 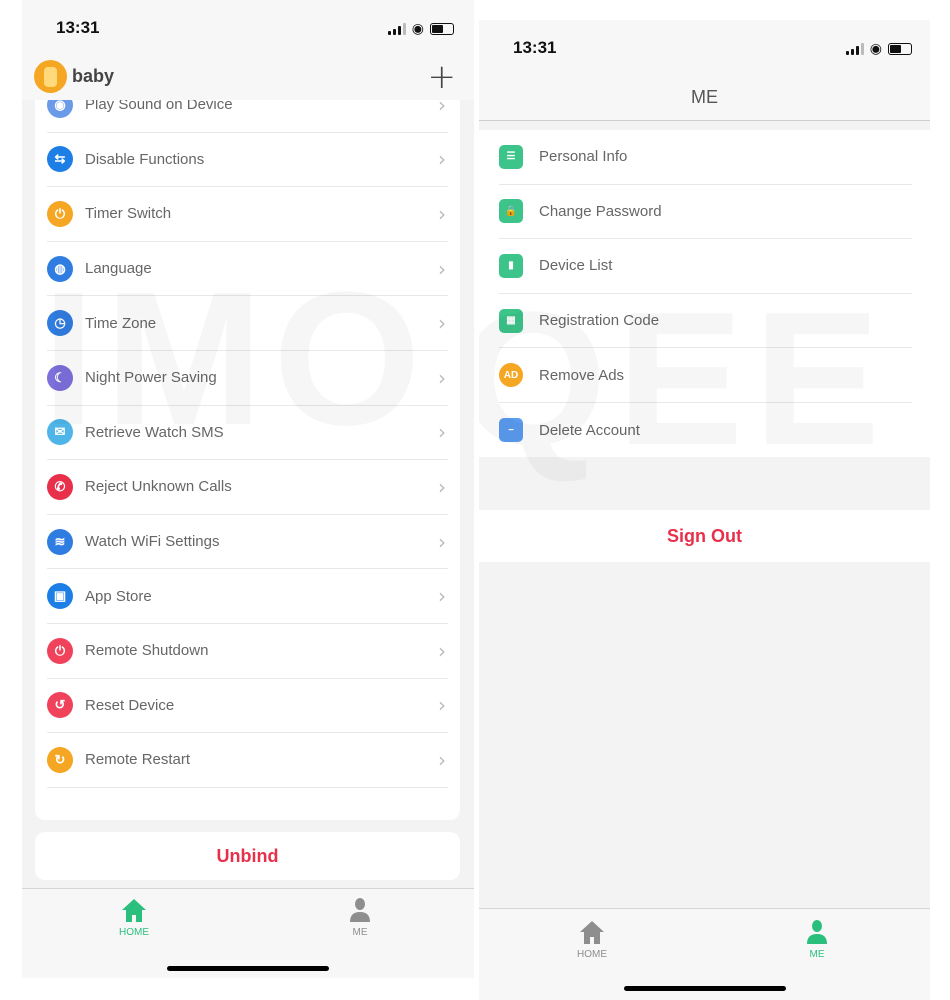 What do you see at coordinates (247, 706) in the screenshot?
I see `menu-item-reset-device: ↺ Reset Device ›` at bounding box center [247, 706].